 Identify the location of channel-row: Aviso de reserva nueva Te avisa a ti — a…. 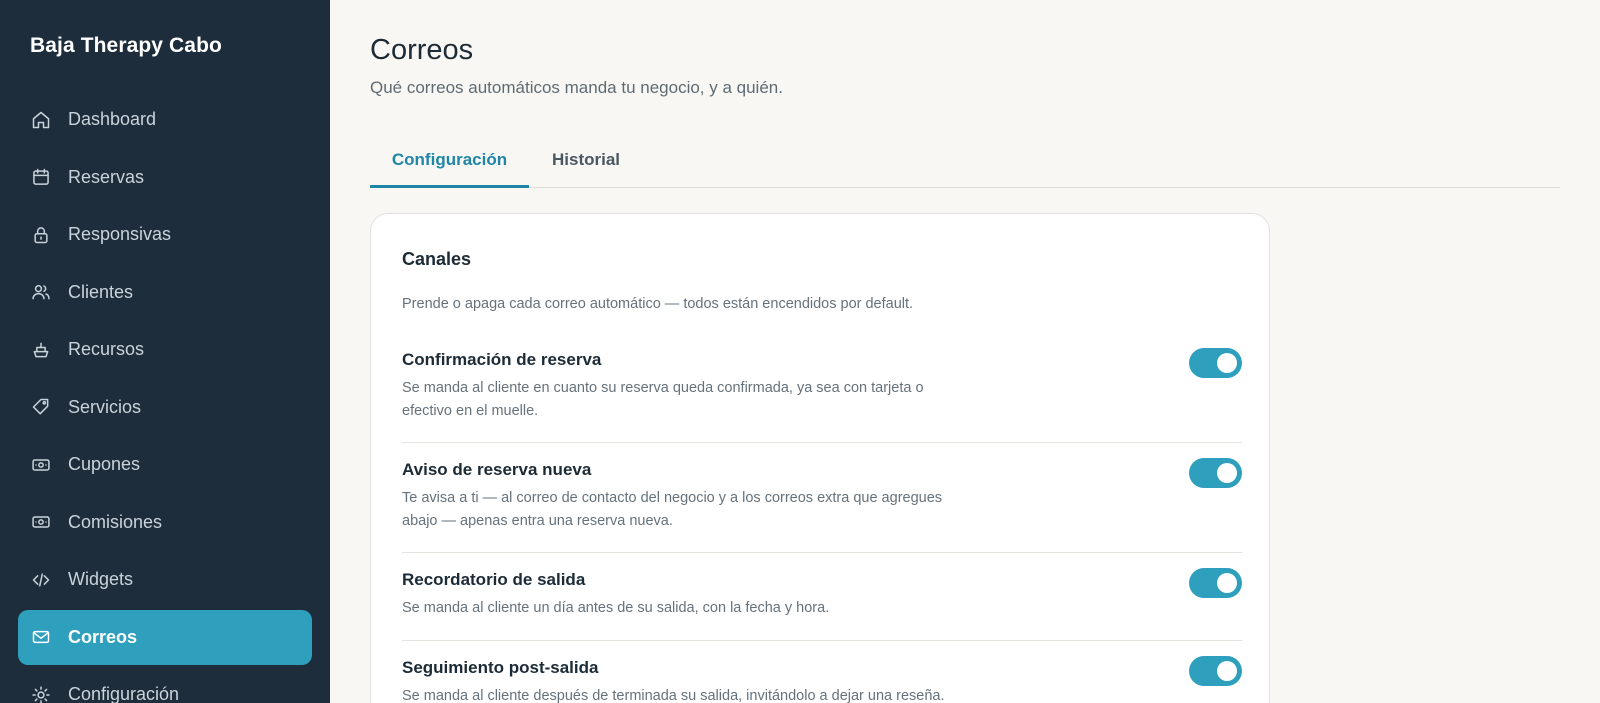
(822, 495).